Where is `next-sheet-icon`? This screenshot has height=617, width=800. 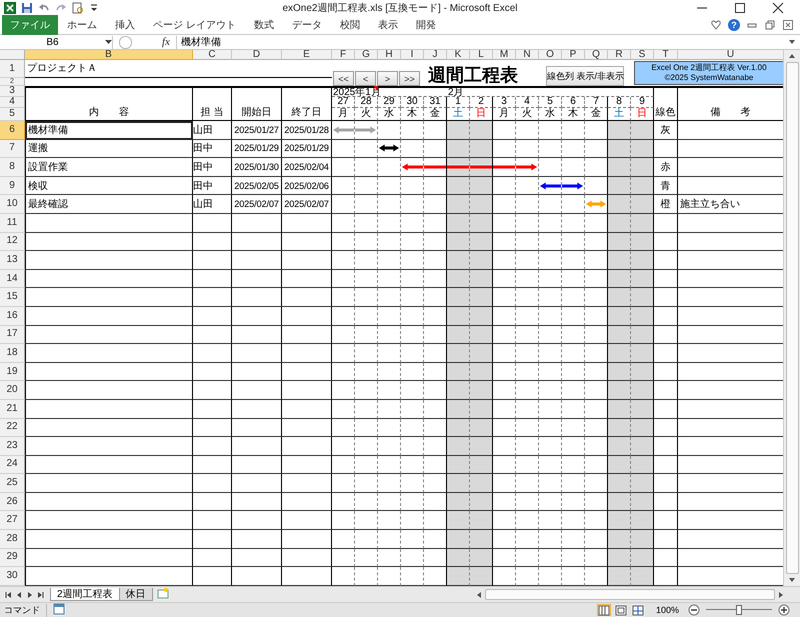 next-sheet-icon is located at coordinates (30, 595).